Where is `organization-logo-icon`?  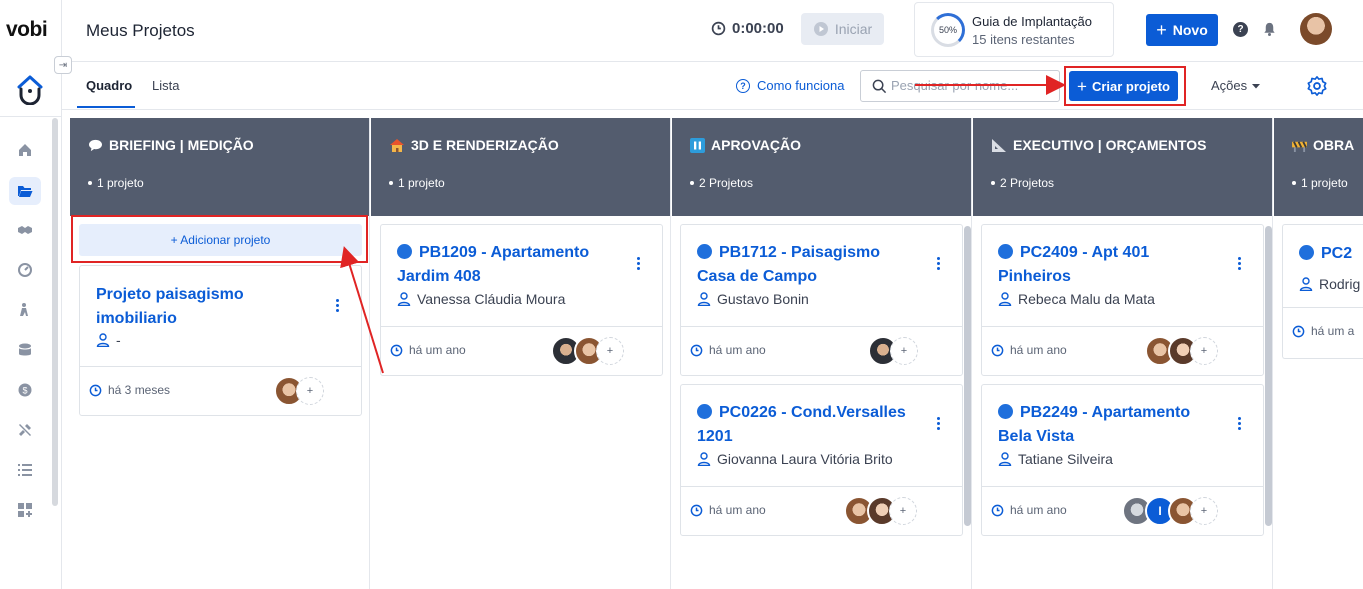 organization-logo-icon is located at coordinates (30, 89).